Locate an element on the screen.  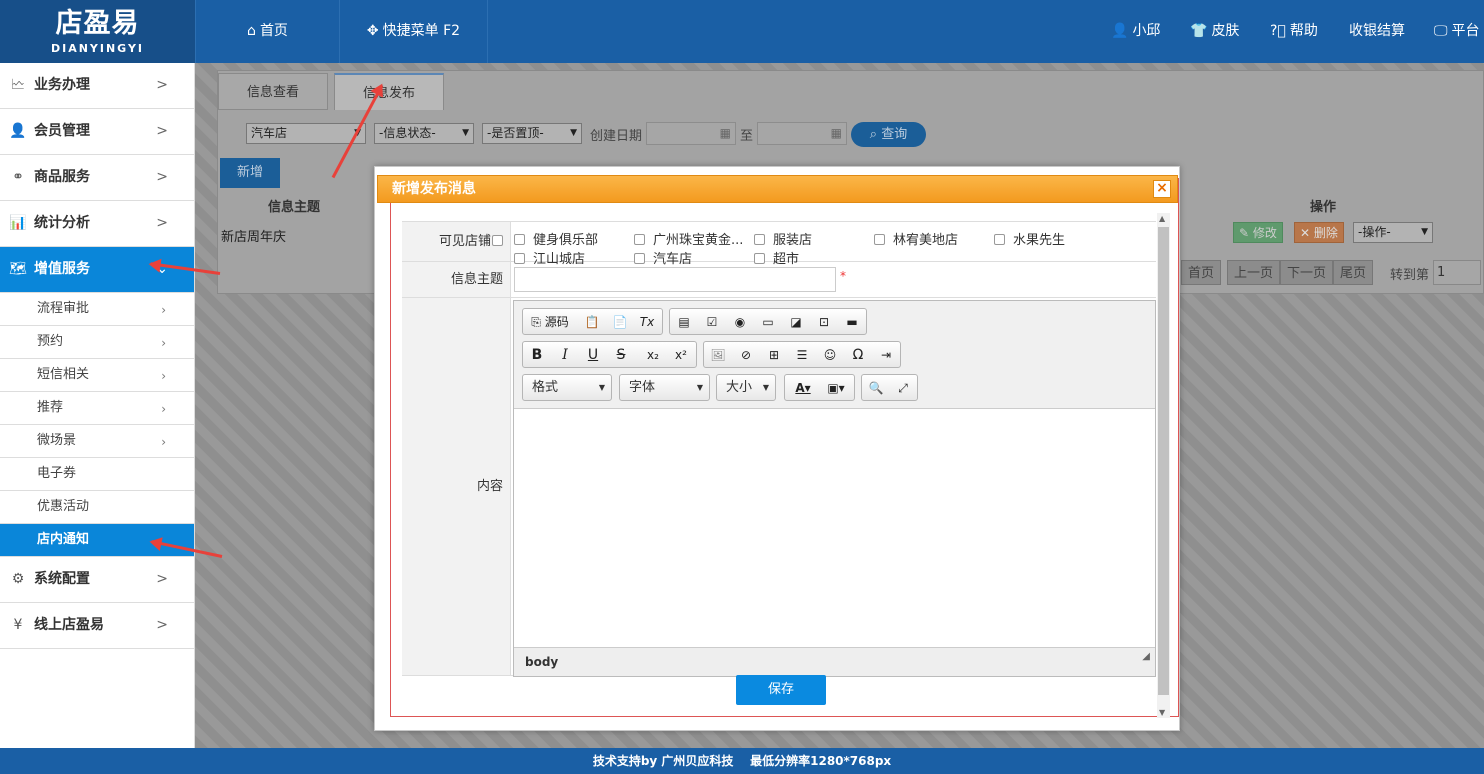
sidebar-item-value-added: 🗺 增值服务 ⌄ is located at coordinates (97, 270).